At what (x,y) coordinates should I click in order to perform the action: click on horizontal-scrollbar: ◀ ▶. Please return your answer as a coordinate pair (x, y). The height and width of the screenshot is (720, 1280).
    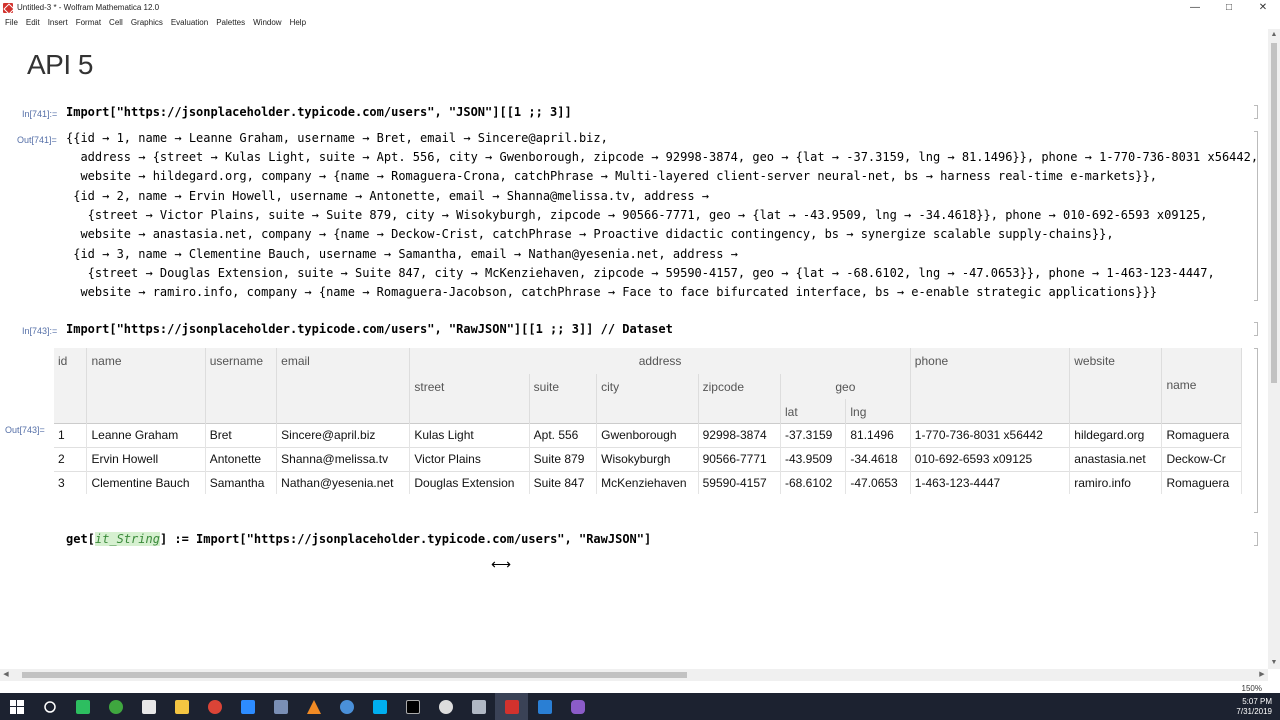
    Looking at the image, I should click on (634, 675).